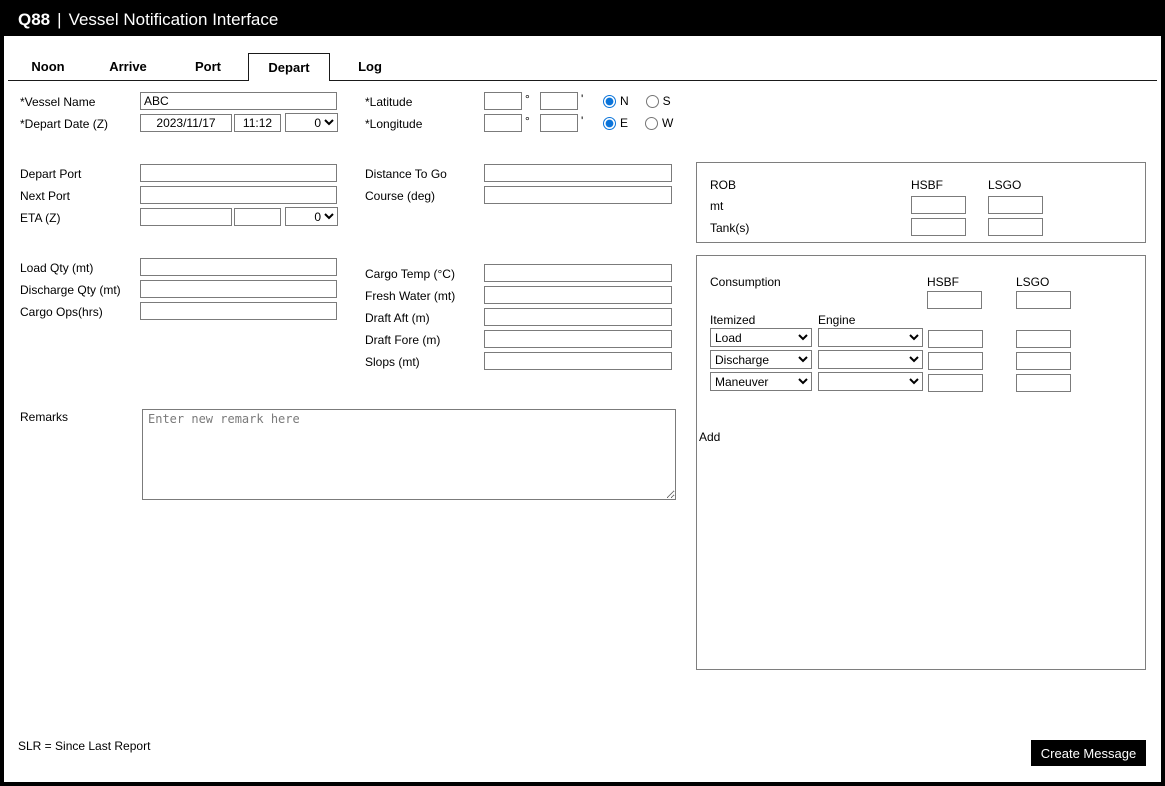 The image size is (1165, 786). I want to click on itemized-select-2: Discharge, so click(761, 359).